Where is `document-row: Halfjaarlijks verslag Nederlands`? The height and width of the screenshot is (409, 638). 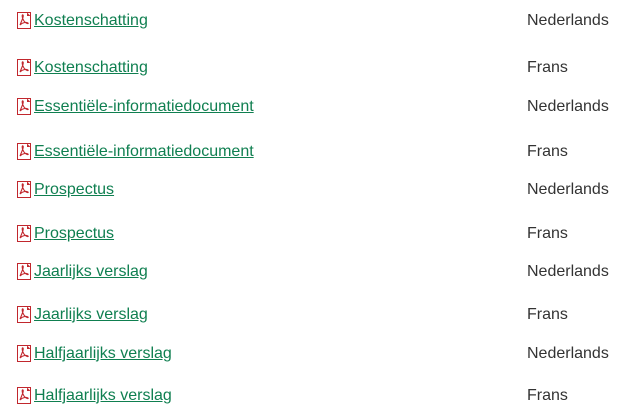 document-row: Halfjaarlijks verslag Nederlands is located at coordinates (319, 354).